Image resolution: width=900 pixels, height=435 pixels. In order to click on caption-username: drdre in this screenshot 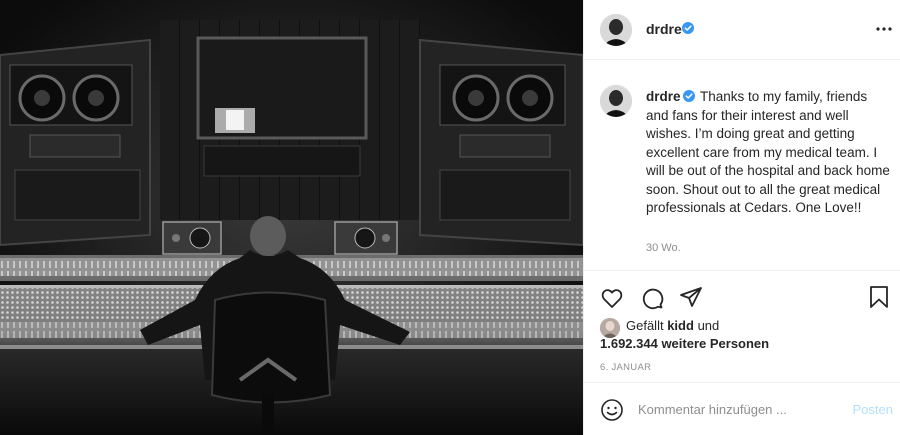, I will do `click(663, 96)`.